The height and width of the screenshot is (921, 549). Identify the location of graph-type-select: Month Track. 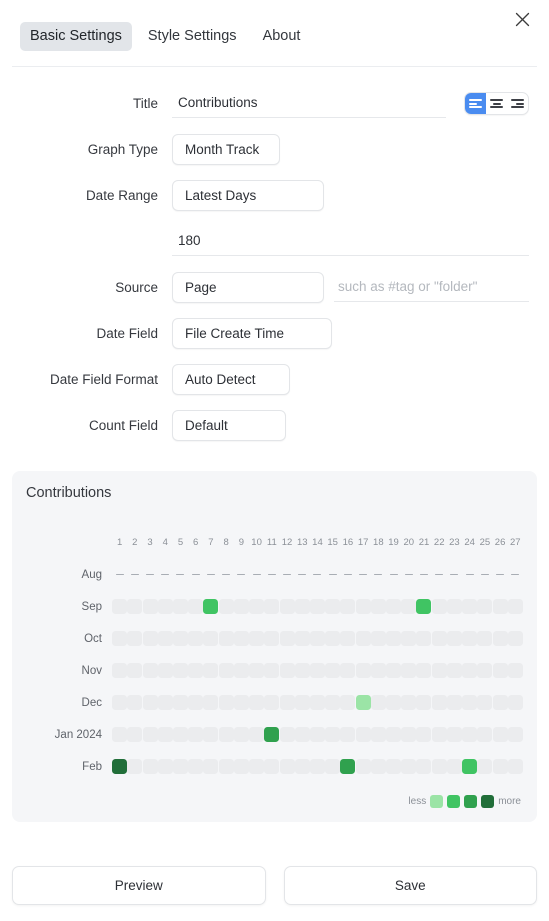
(226, 149).